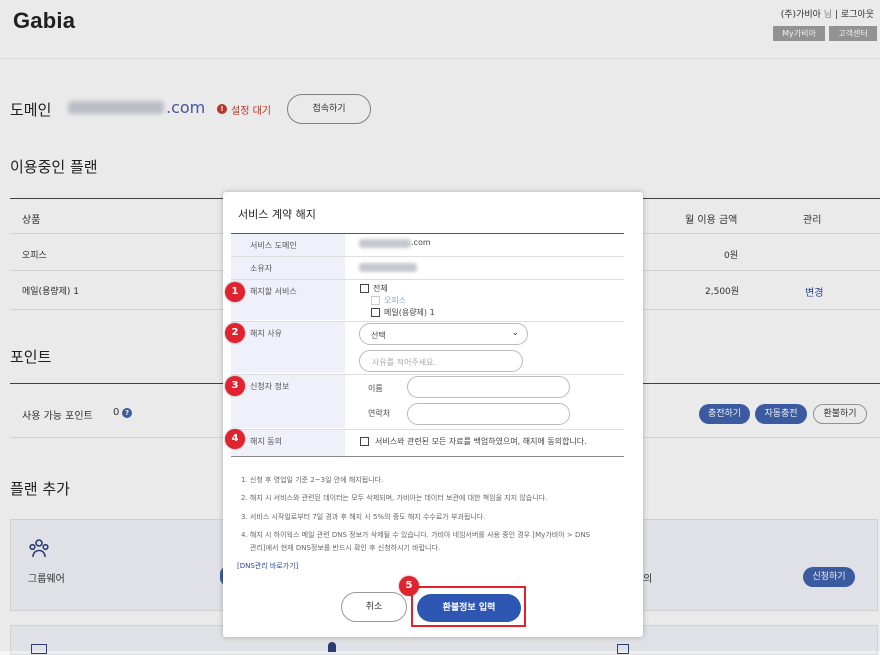 This screenshot has height=655, width=880. Describe the element at coordinates (266, 441) in the screenshot. I see `agree-label: 해지 동의` at that location.